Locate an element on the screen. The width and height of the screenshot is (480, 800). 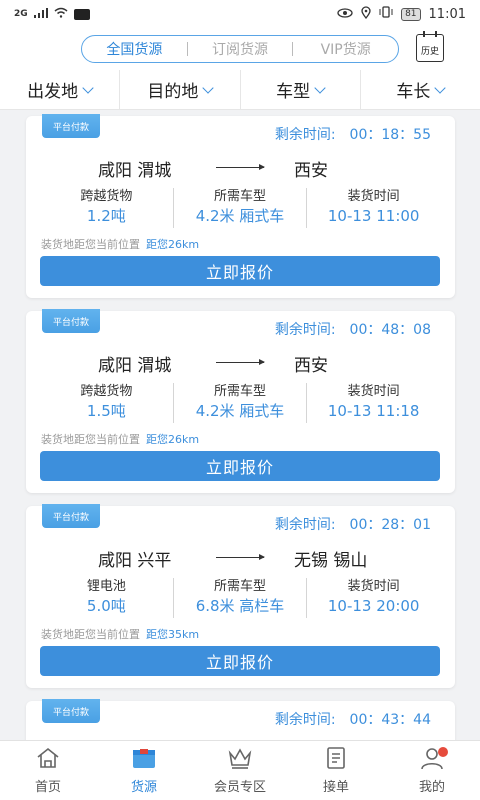
filter-destination: 目的地 is located at coordinates (179, 89).